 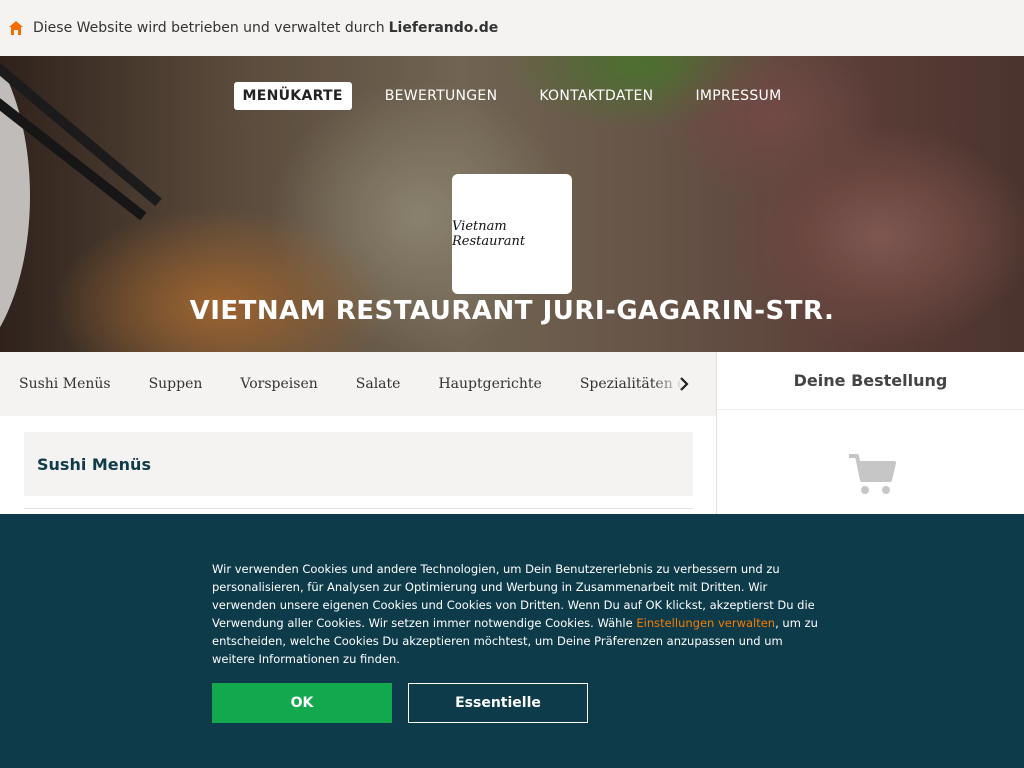 I want to click on cookie-settings-link: Einstellungen verwalten, so click(x=705, y=623).